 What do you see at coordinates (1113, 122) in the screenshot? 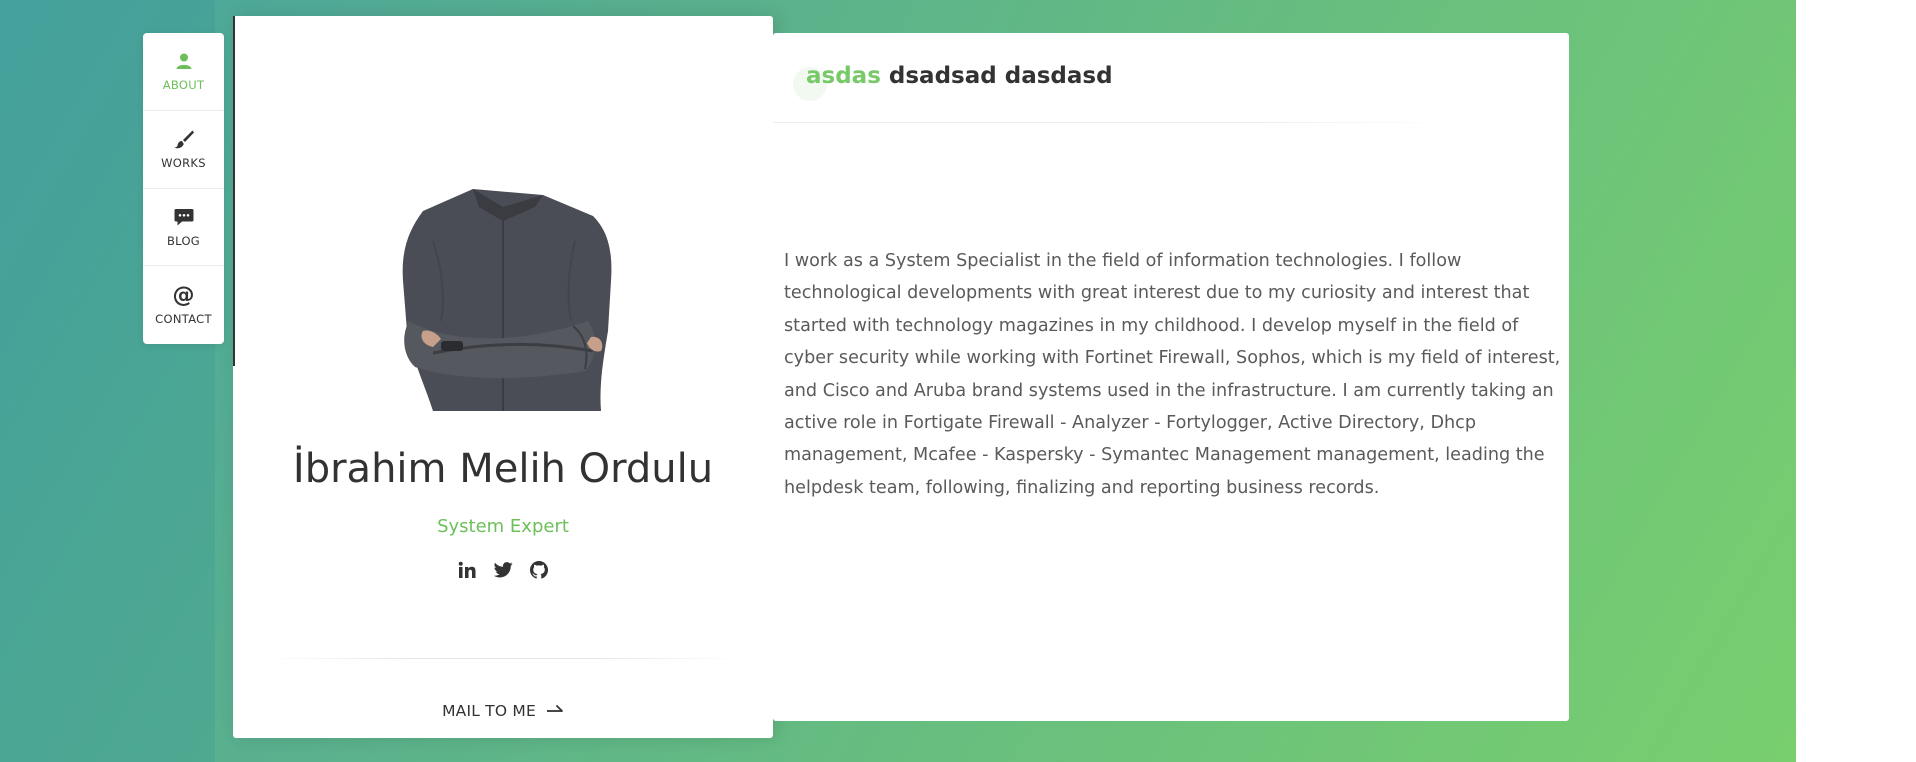
I see `heading-divider` at bounding box center [1113, 122].